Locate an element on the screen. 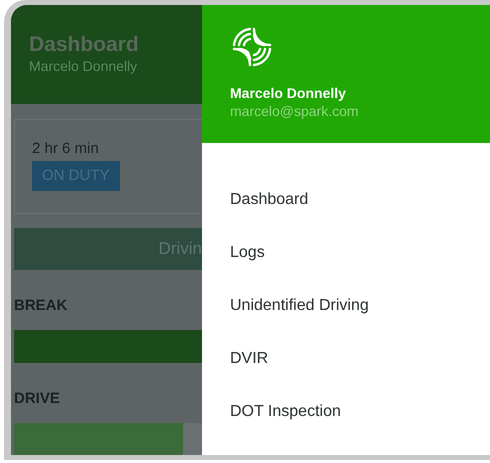 This screenshot has height=463, width=490. menu-item: DOT Inspection is located at coordinates (346, 411).